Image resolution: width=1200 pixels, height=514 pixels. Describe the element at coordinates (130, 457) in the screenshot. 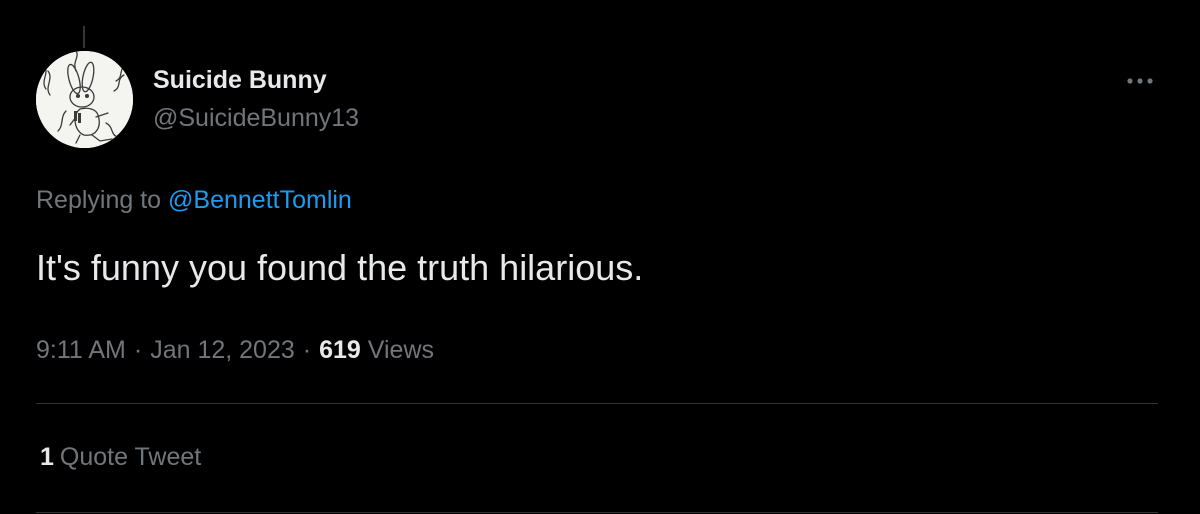

I see `quote-label: Quote Tweet` at that location.